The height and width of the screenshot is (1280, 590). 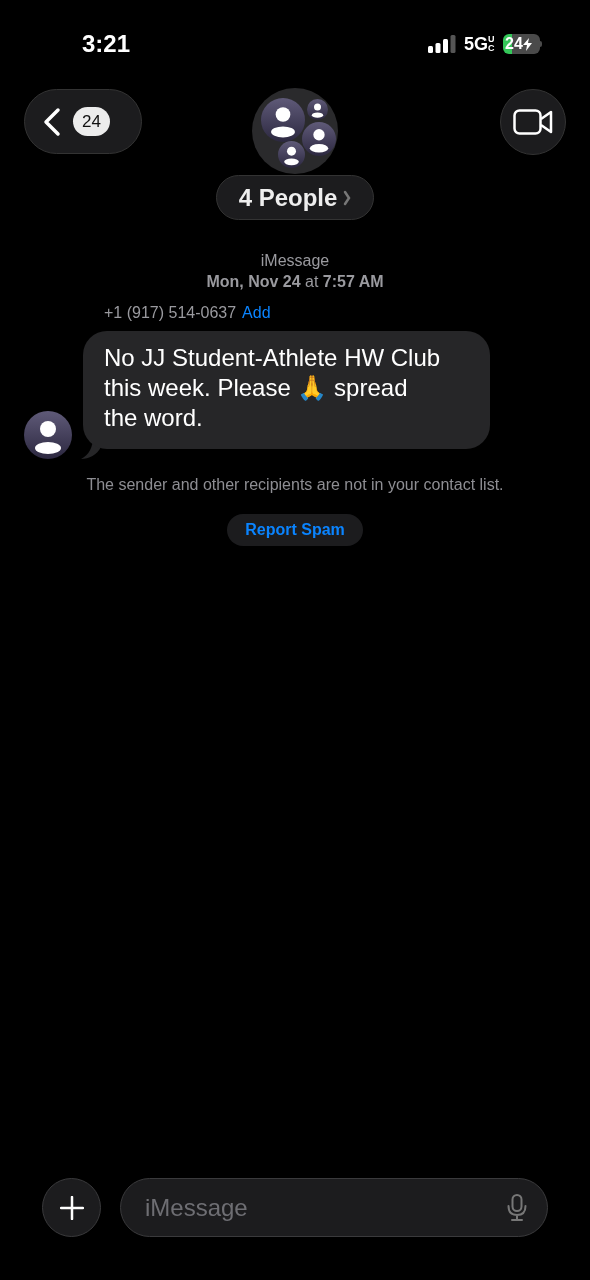 What do you see at coordinates (295, 197) in the screenshot?
I see `group-title-button: 4 People` at bounding box center [295, 197].